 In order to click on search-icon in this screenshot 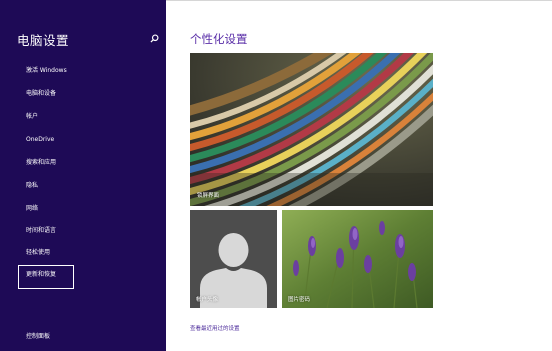, I will do `click(154, 38)`.